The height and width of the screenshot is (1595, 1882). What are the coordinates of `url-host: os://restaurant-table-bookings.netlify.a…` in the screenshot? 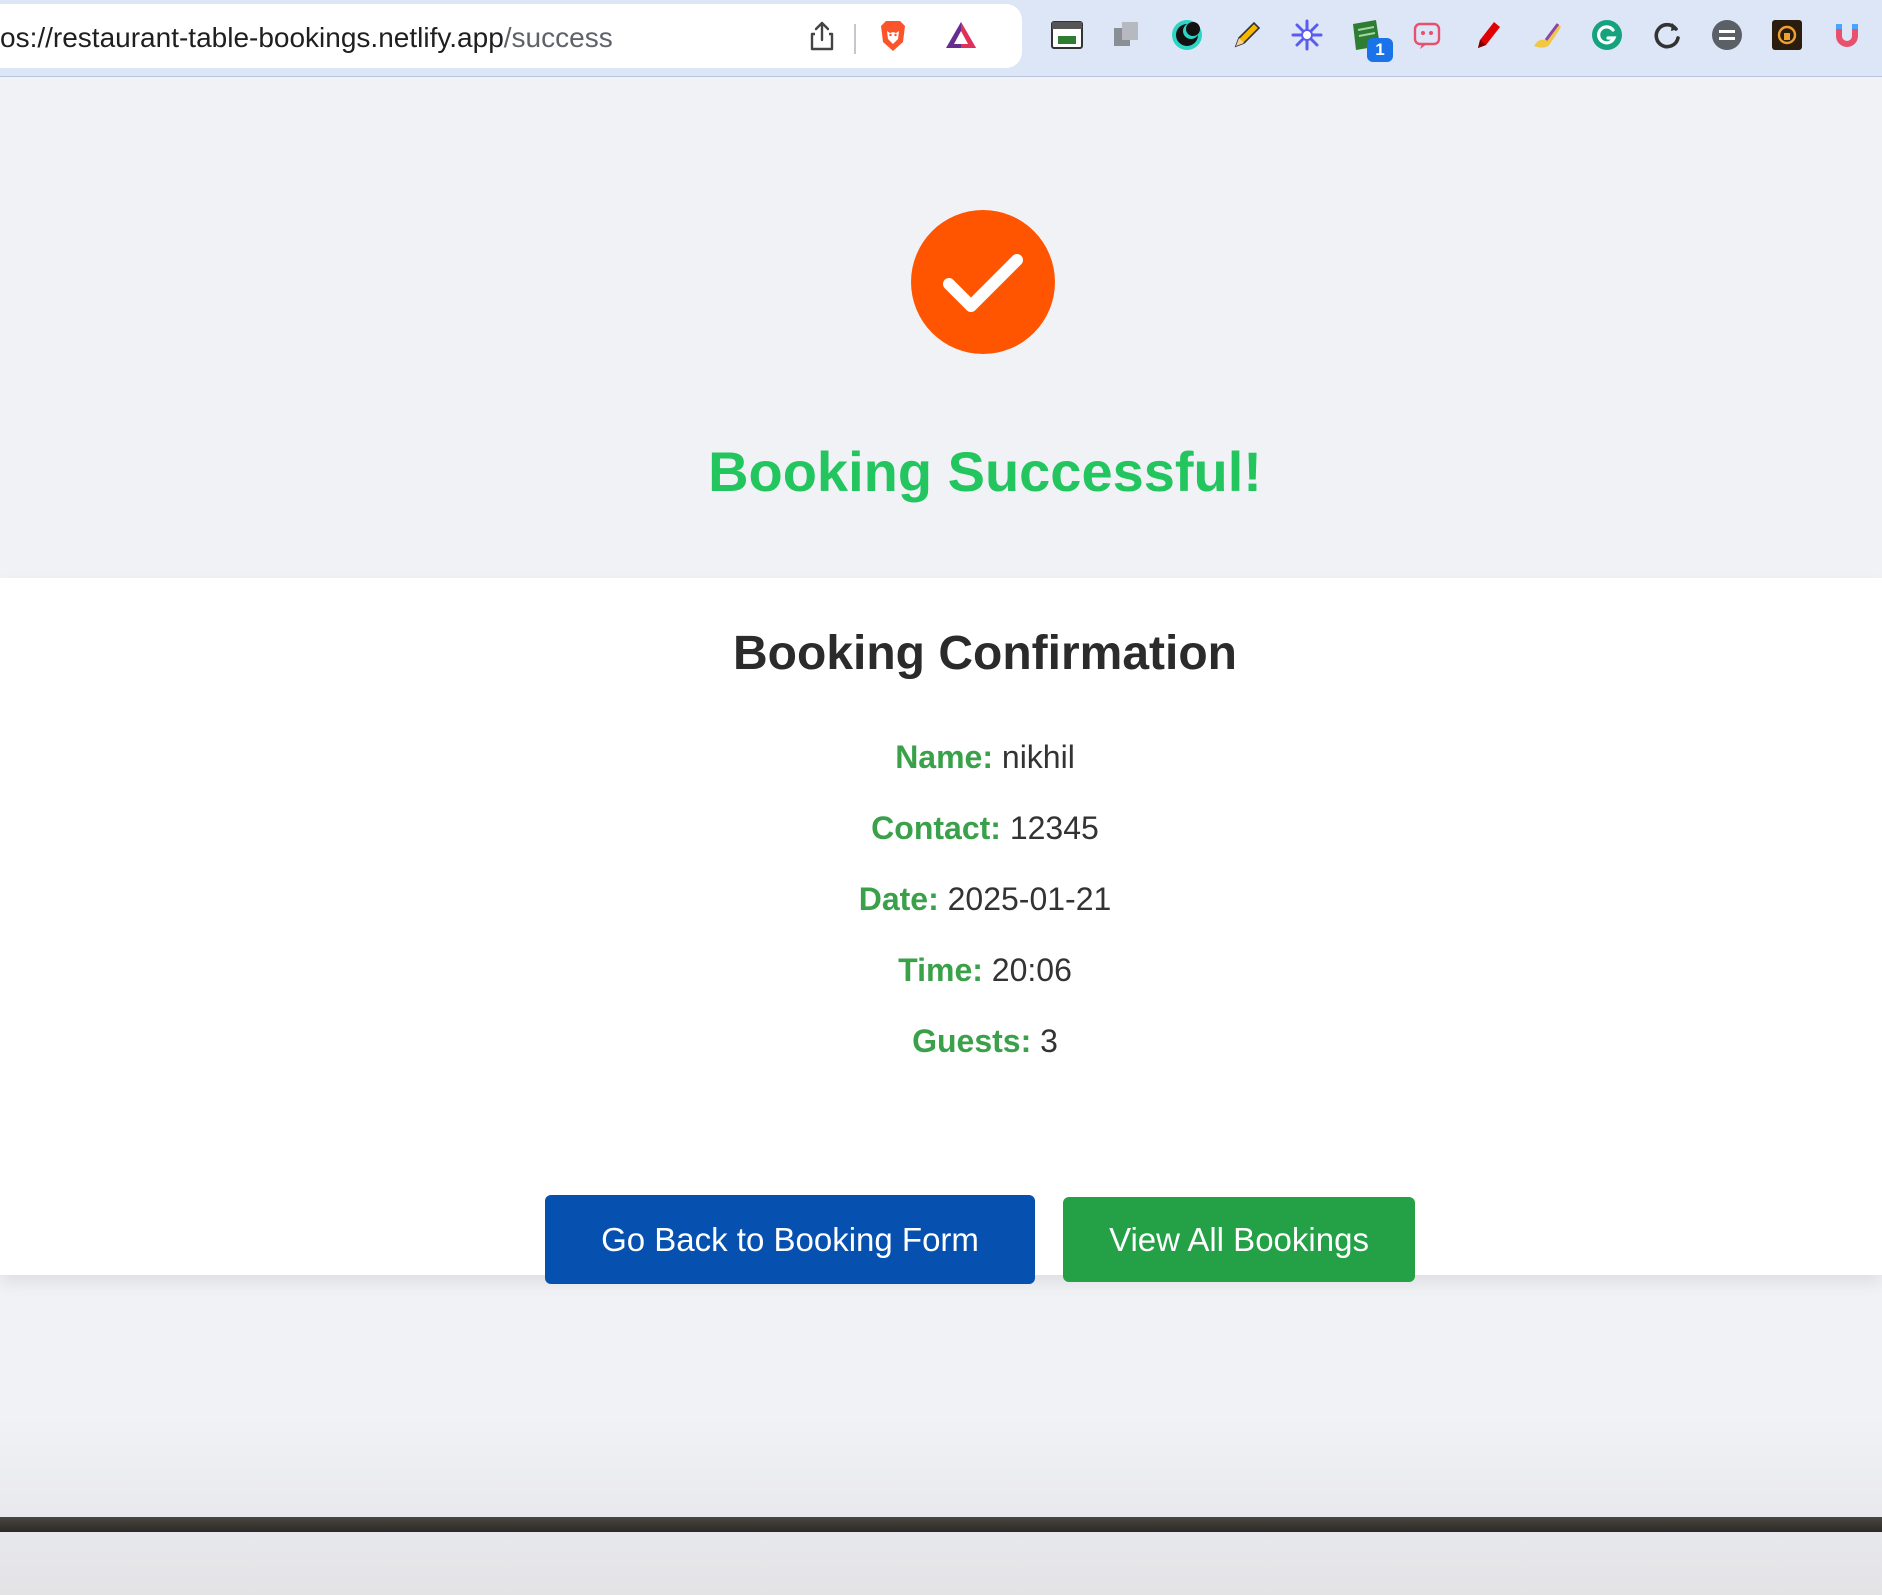 It's located at (252, 37).